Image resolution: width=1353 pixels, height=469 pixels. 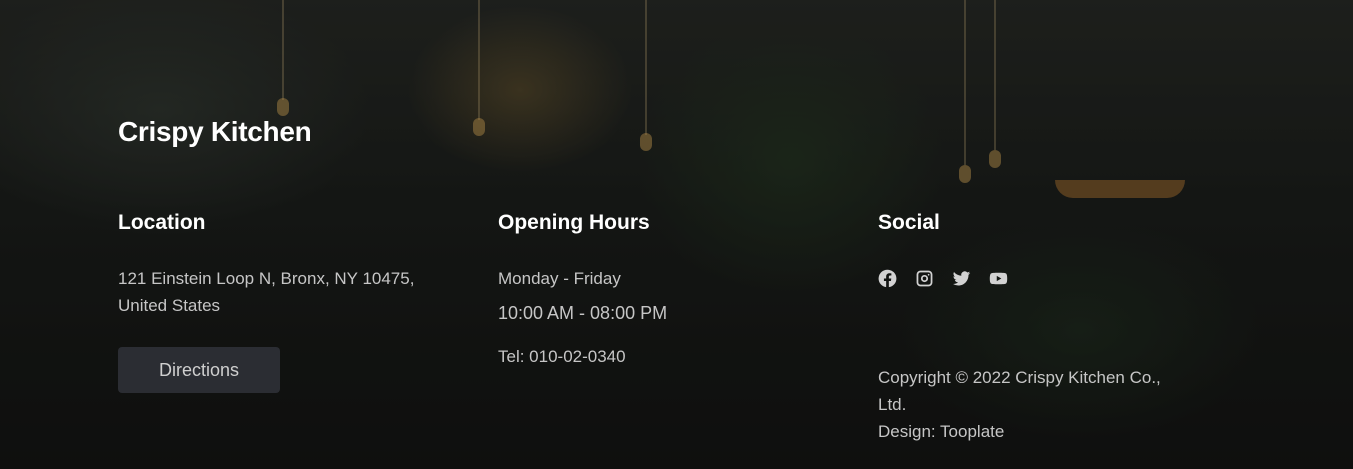 What do you see at coordinates (215, 132) in the screenshot?
I see `brand-title: Crispy Kitchen` at bounding box center [215, 132].